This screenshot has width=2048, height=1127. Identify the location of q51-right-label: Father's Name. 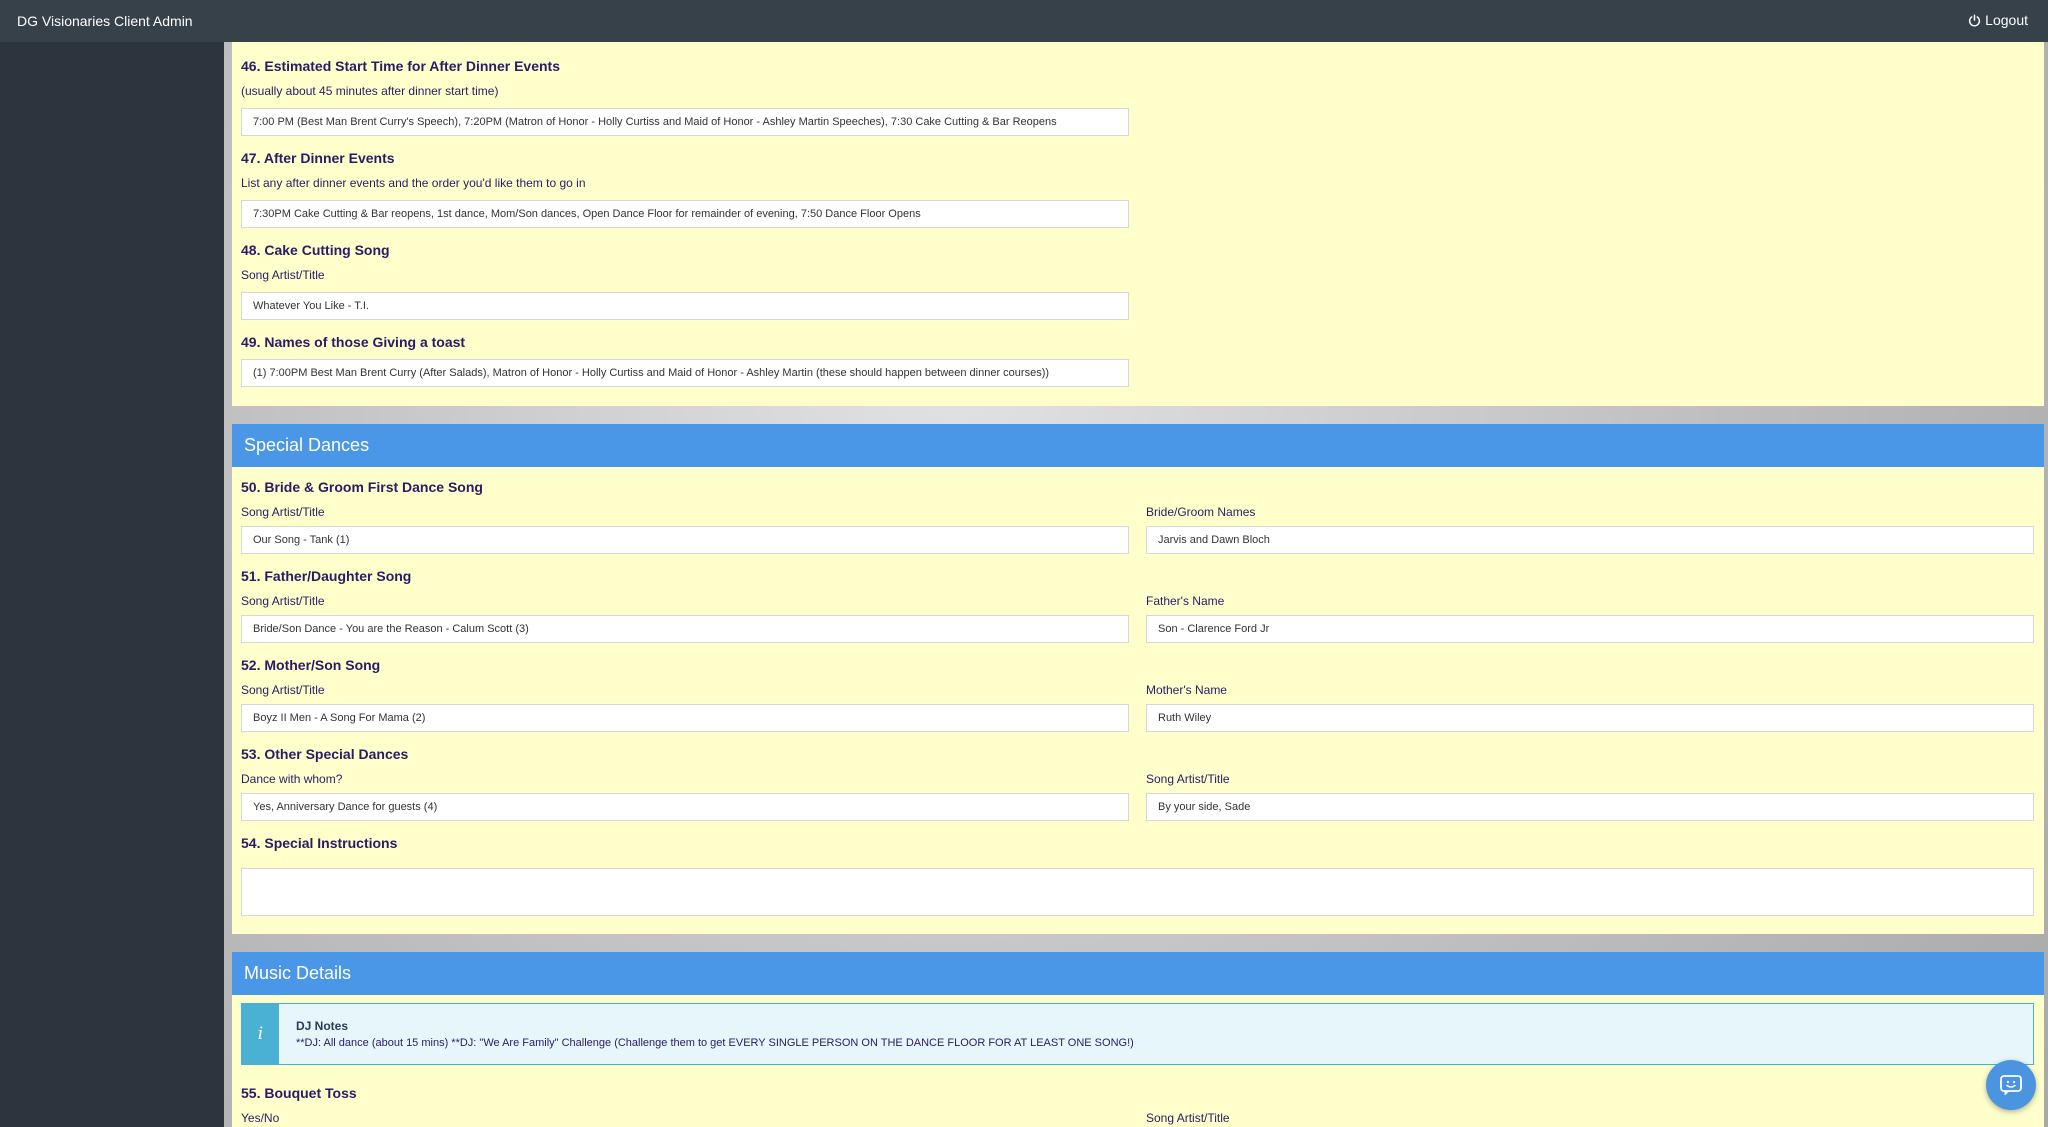
(1185, 601).